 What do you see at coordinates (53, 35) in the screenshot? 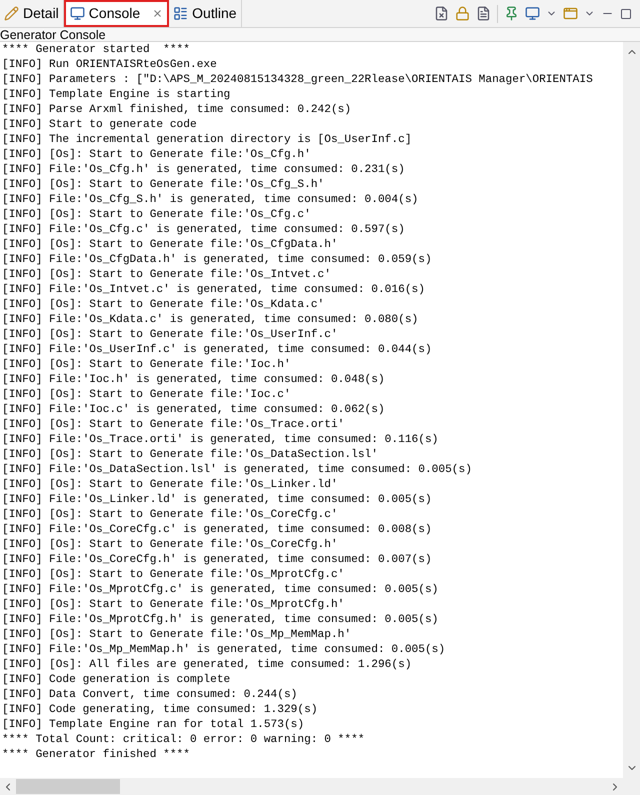
I see `console-title: Generator Console` at bounding box center [53, 35].